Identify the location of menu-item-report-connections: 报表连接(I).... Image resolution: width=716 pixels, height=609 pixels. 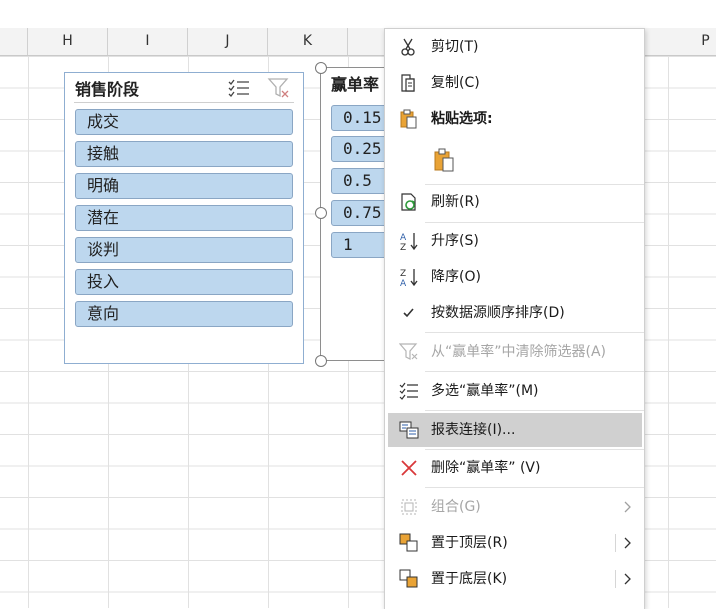
(515, 430).